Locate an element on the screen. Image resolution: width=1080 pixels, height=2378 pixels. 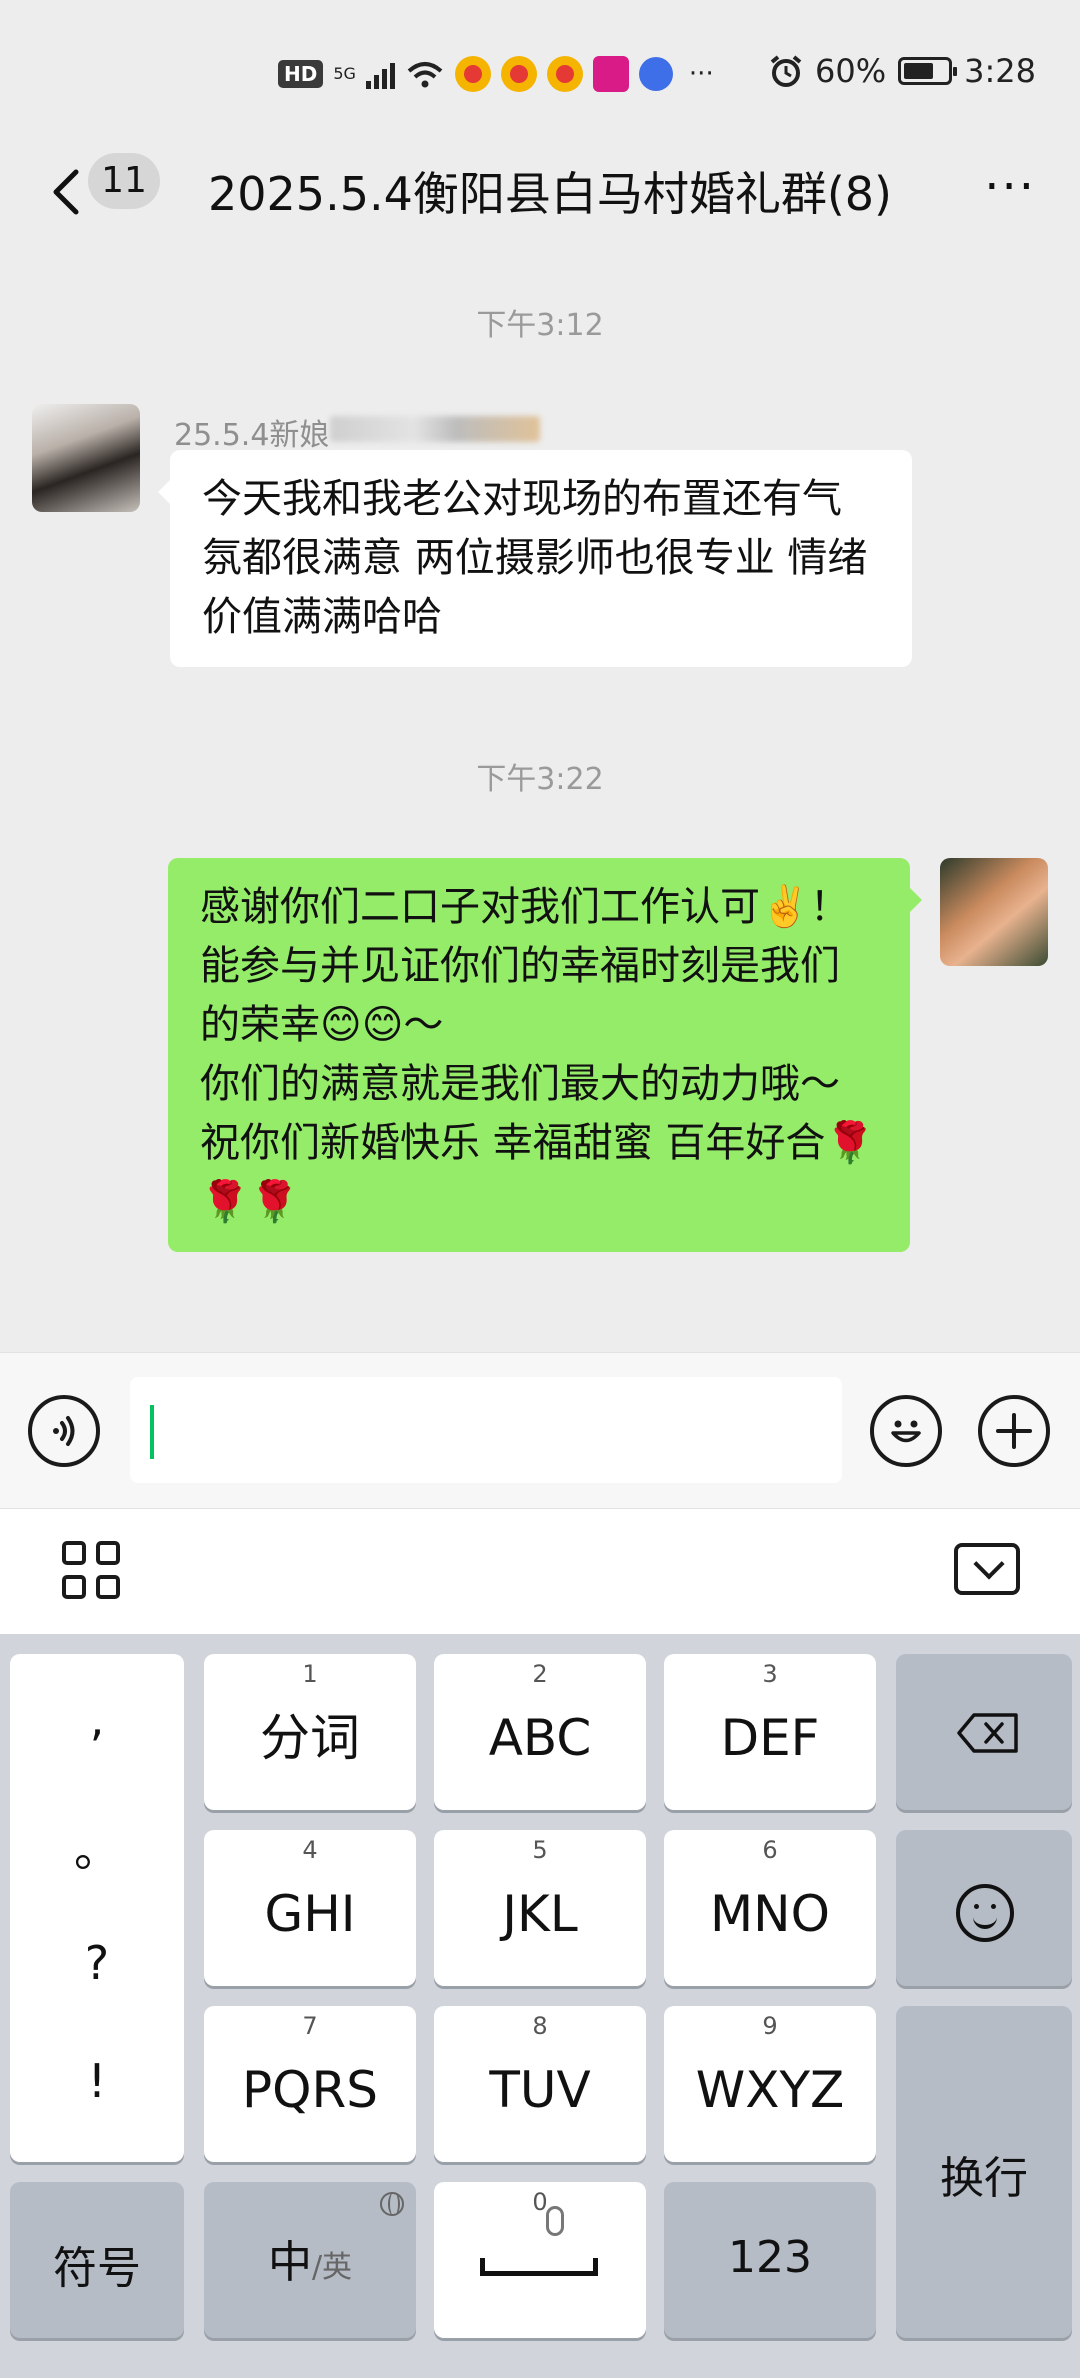
emoji-button is located at coordinates (906, 1431).